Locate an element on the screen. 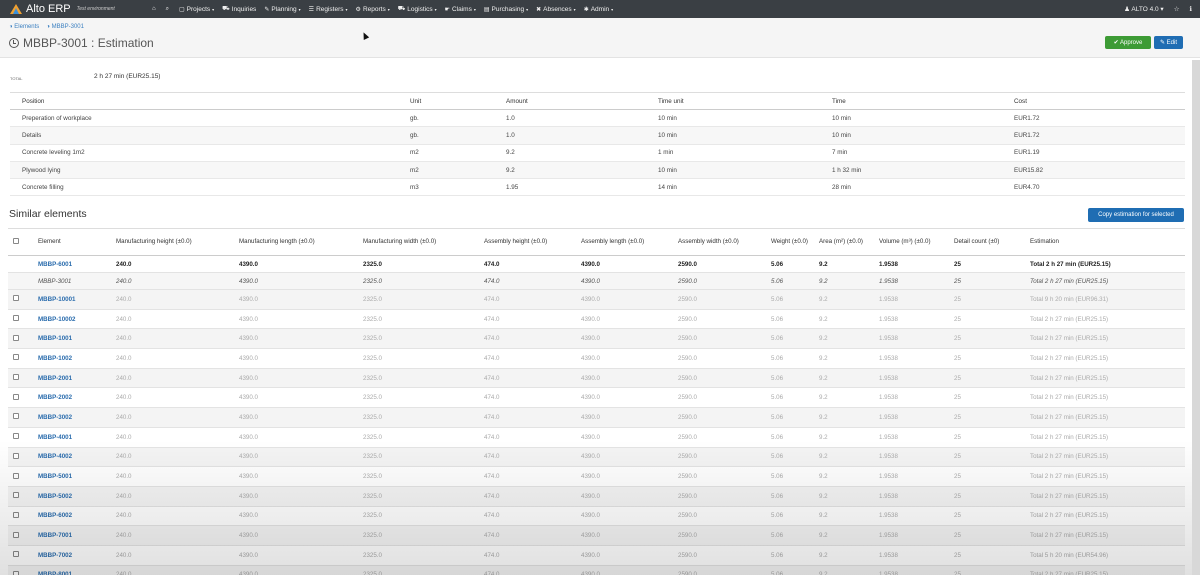 The image size is (1200, 575). brand: Alto ERP Test environment is located at coordinates (70, 9).